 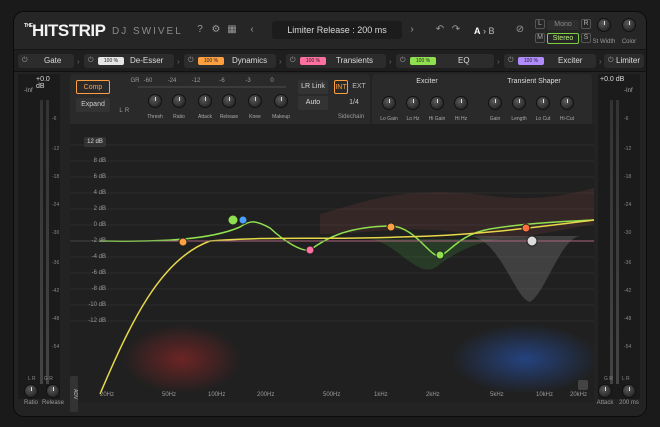 I want to click on meter-tick: -18, so click(x=56, y=177).